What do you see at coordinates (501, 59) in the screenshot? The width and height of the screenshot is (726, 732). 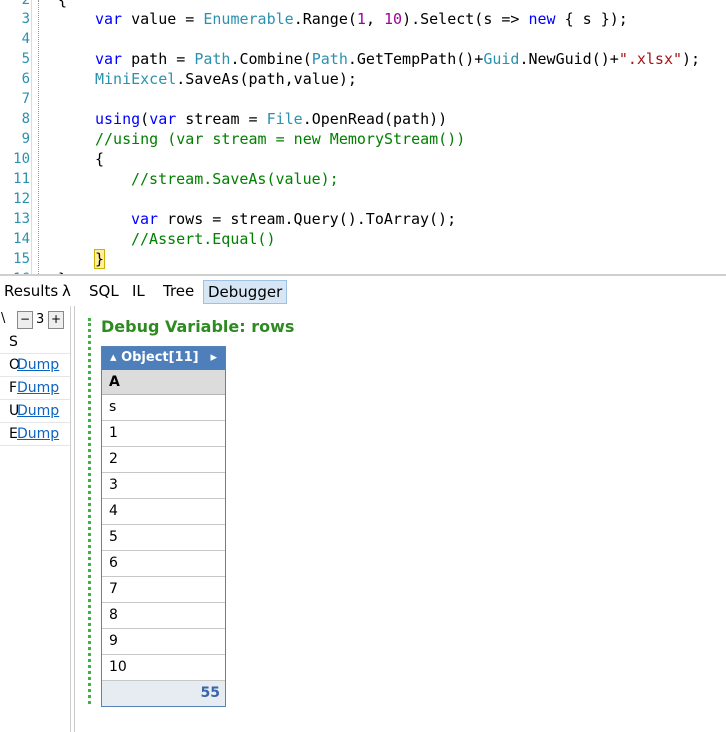 I see `code-token: Guid` at bounding box center [501, 59].